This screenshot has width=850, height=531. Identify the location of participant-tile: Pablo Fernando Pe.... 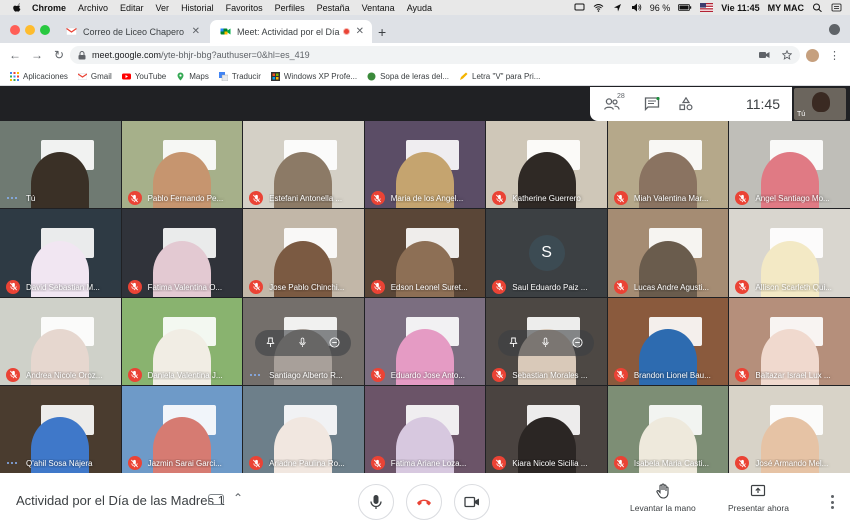
(182, 165).